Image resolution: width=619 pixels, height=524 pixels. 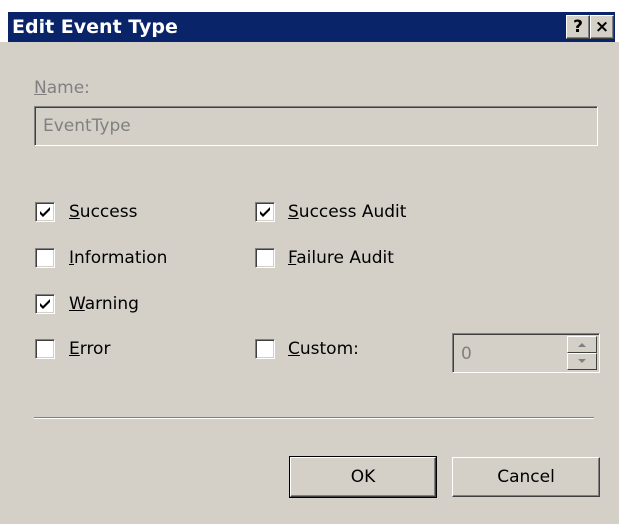 I want to click on warning-checkbox, so click(x=45, y=304).